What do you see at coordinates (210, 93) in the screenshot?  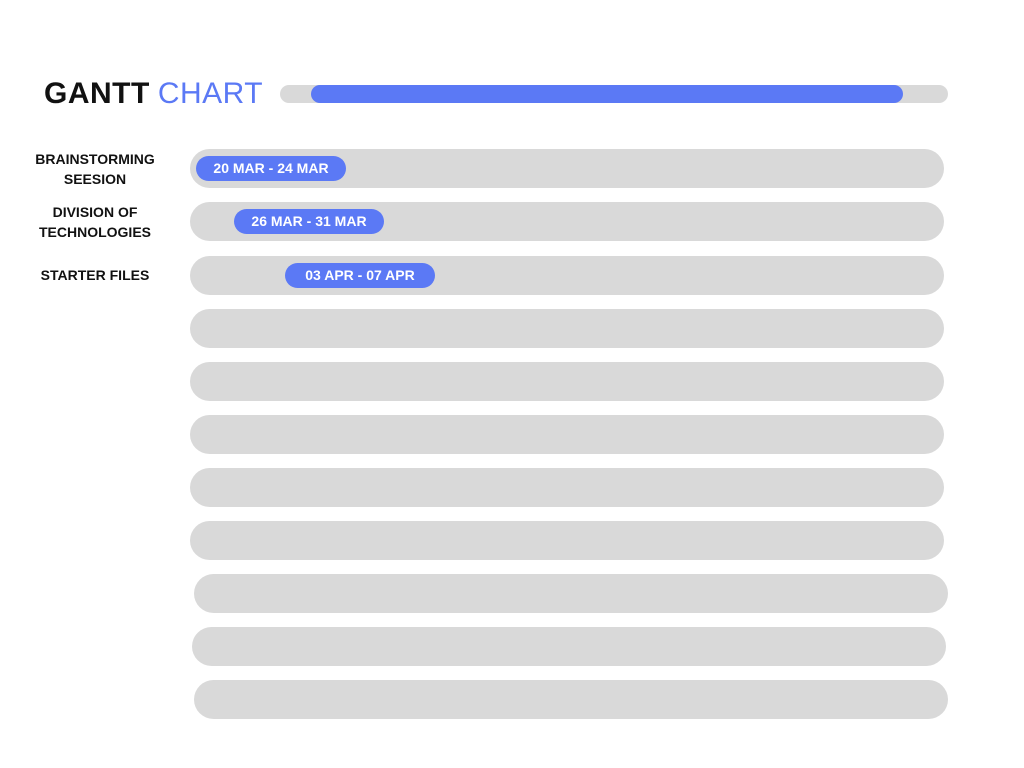 I see `chart-title-part2: CHART` at bounding box center [210, 93].